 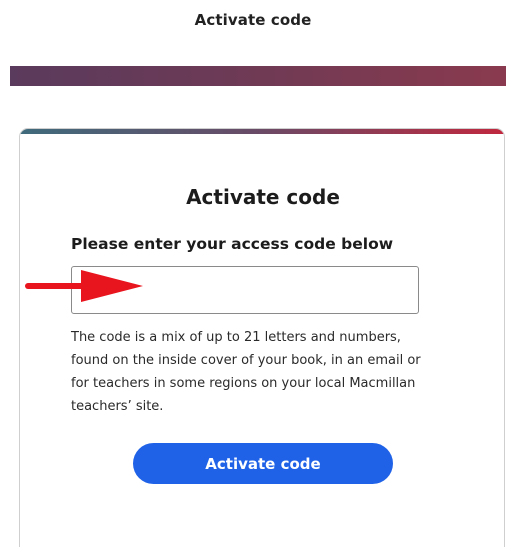 I want to click on card-accent-strip, so click(x=262, y=131).